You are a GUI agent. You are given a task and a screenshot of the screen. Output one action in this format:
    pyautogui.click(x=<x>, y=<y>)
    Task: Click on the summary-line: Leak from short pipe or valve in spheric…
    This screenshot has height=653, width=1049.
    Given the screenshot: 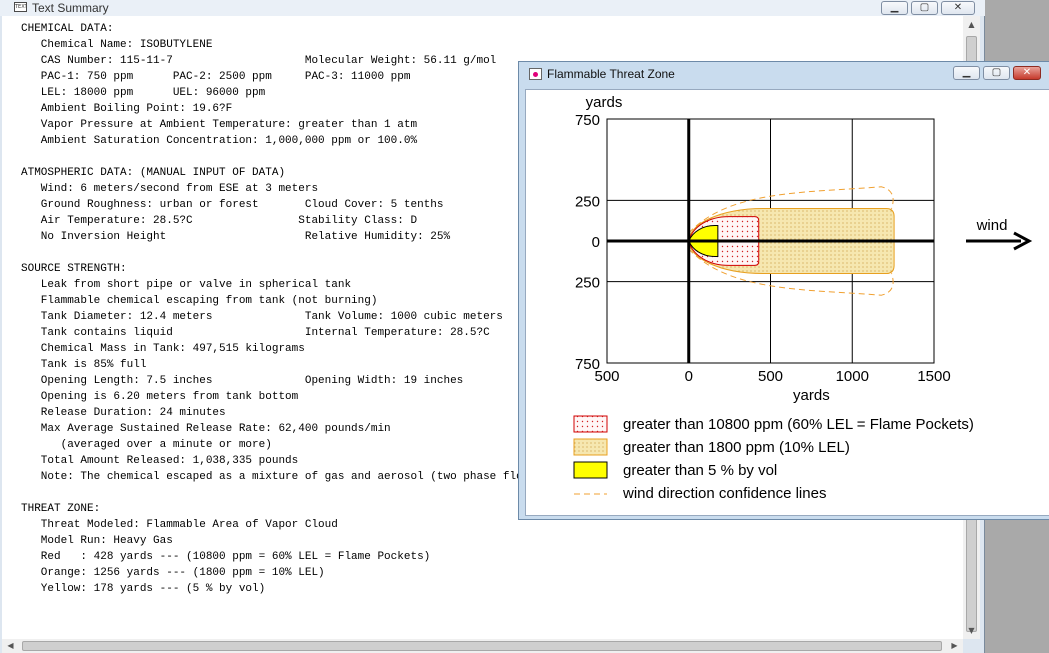 What is the action you would take?
    pyautogui.click(x=186, y=285)
    